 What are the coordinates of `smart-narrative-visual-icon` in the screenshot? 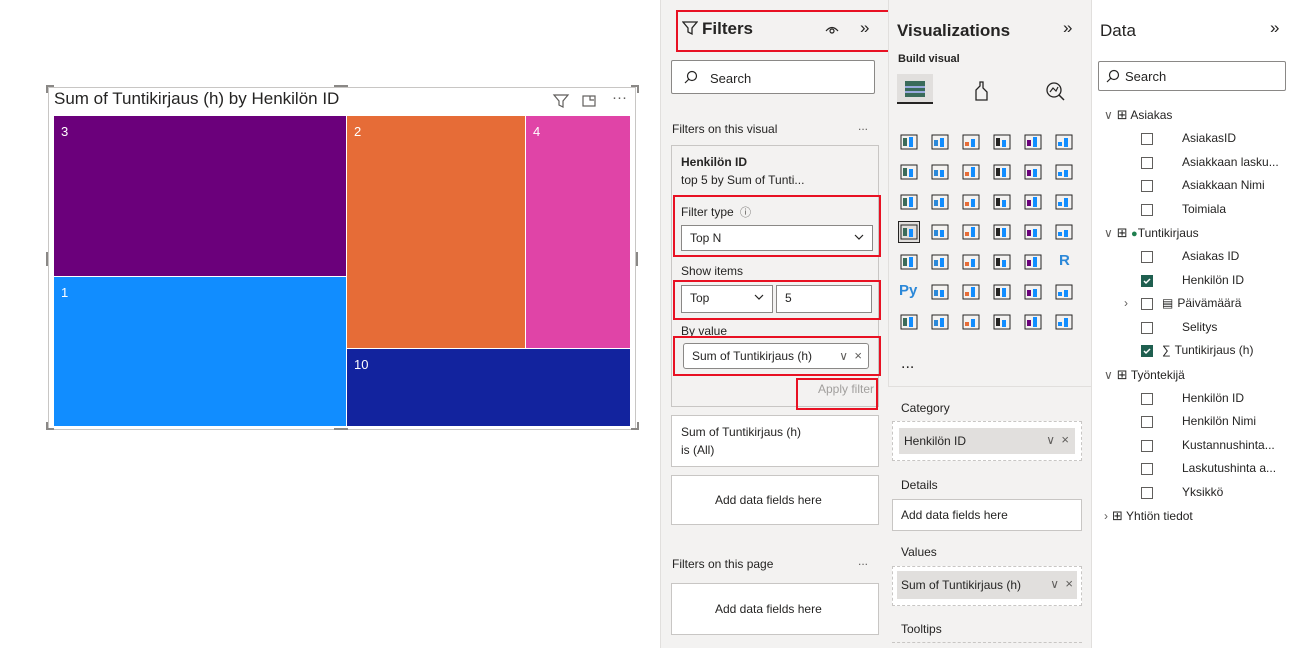 It's located at (1033, 292).